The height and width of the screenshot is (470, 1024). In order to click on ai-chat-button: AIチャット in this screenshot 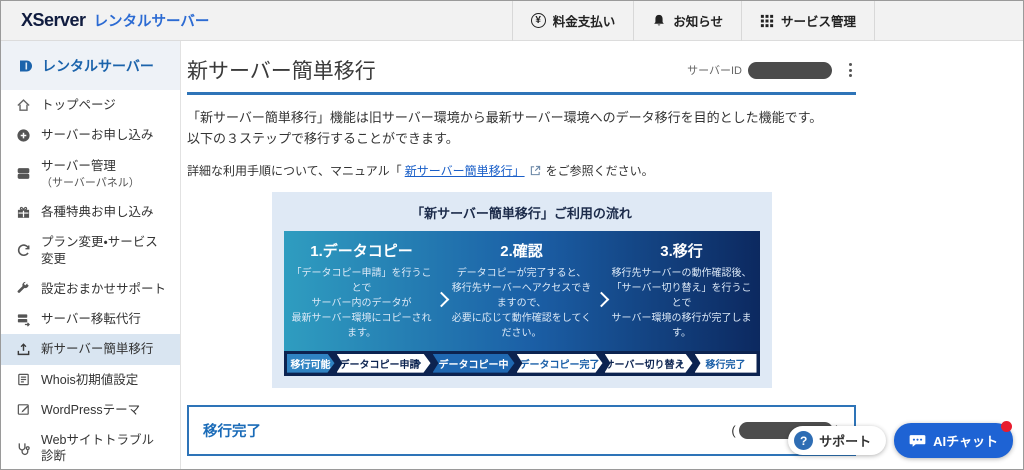, I will do `click(953, 439)`.